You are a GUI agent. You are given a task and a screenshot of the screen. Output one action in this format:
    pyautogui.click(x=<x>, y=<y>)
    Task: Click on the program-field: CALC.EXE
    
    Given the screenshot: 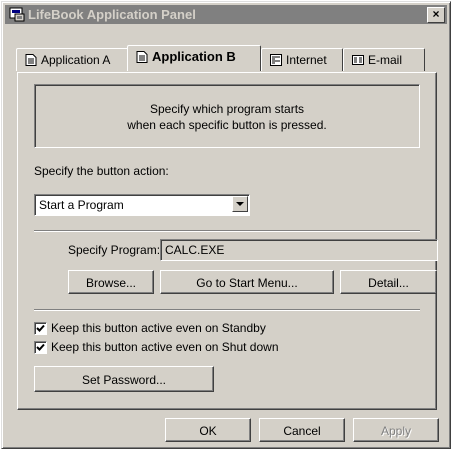 What is the action you would take?
    pyautogui.click(x=299, y=250)
    